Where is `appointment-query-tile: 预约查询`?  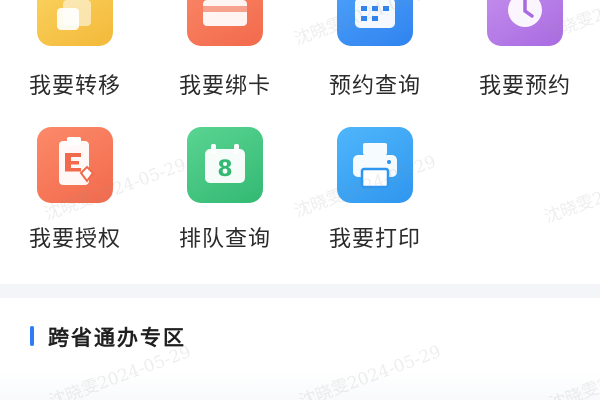 appointment-query-tile: 预约查询 is located at coordinates (375, 55).